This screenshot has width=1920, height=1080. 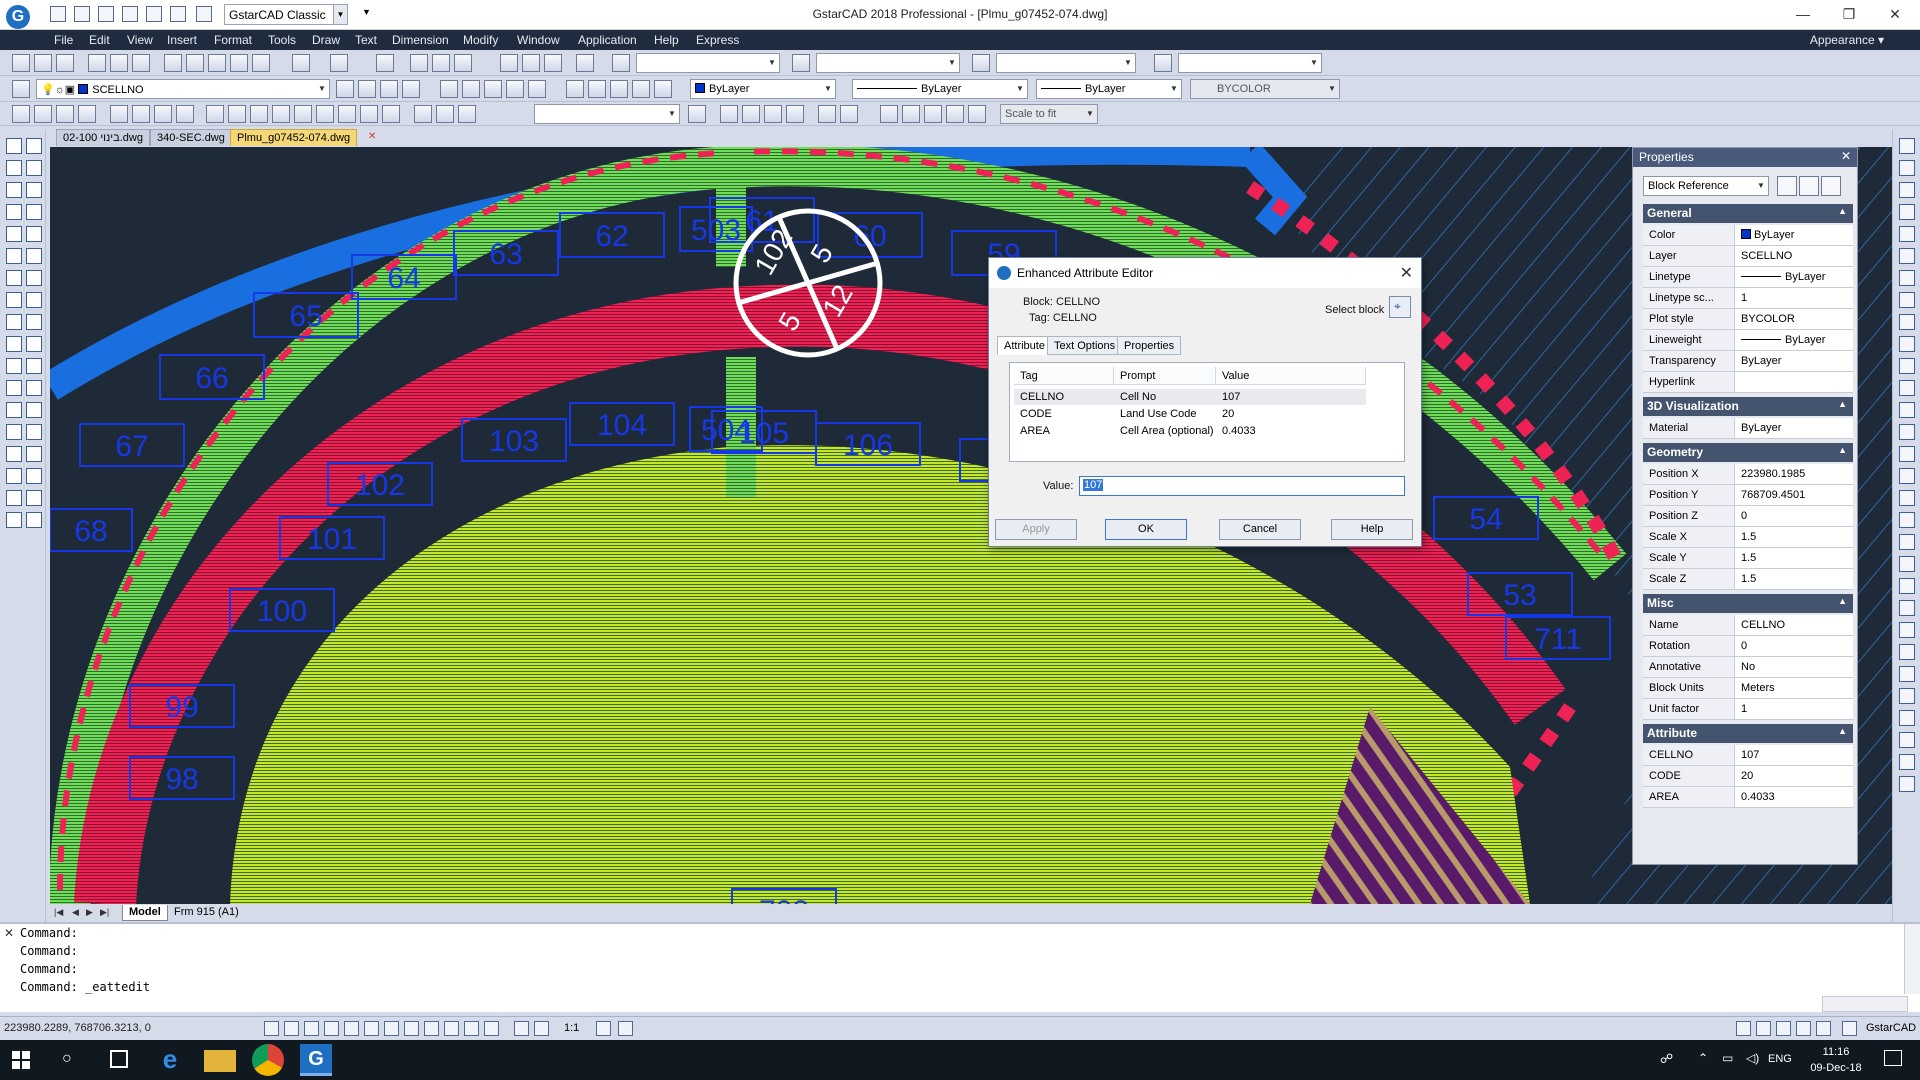 What do you see at coordinates (480, 40) in the screenshot?
I see `menu-modify: Modify` at bounding box center [480, 40].